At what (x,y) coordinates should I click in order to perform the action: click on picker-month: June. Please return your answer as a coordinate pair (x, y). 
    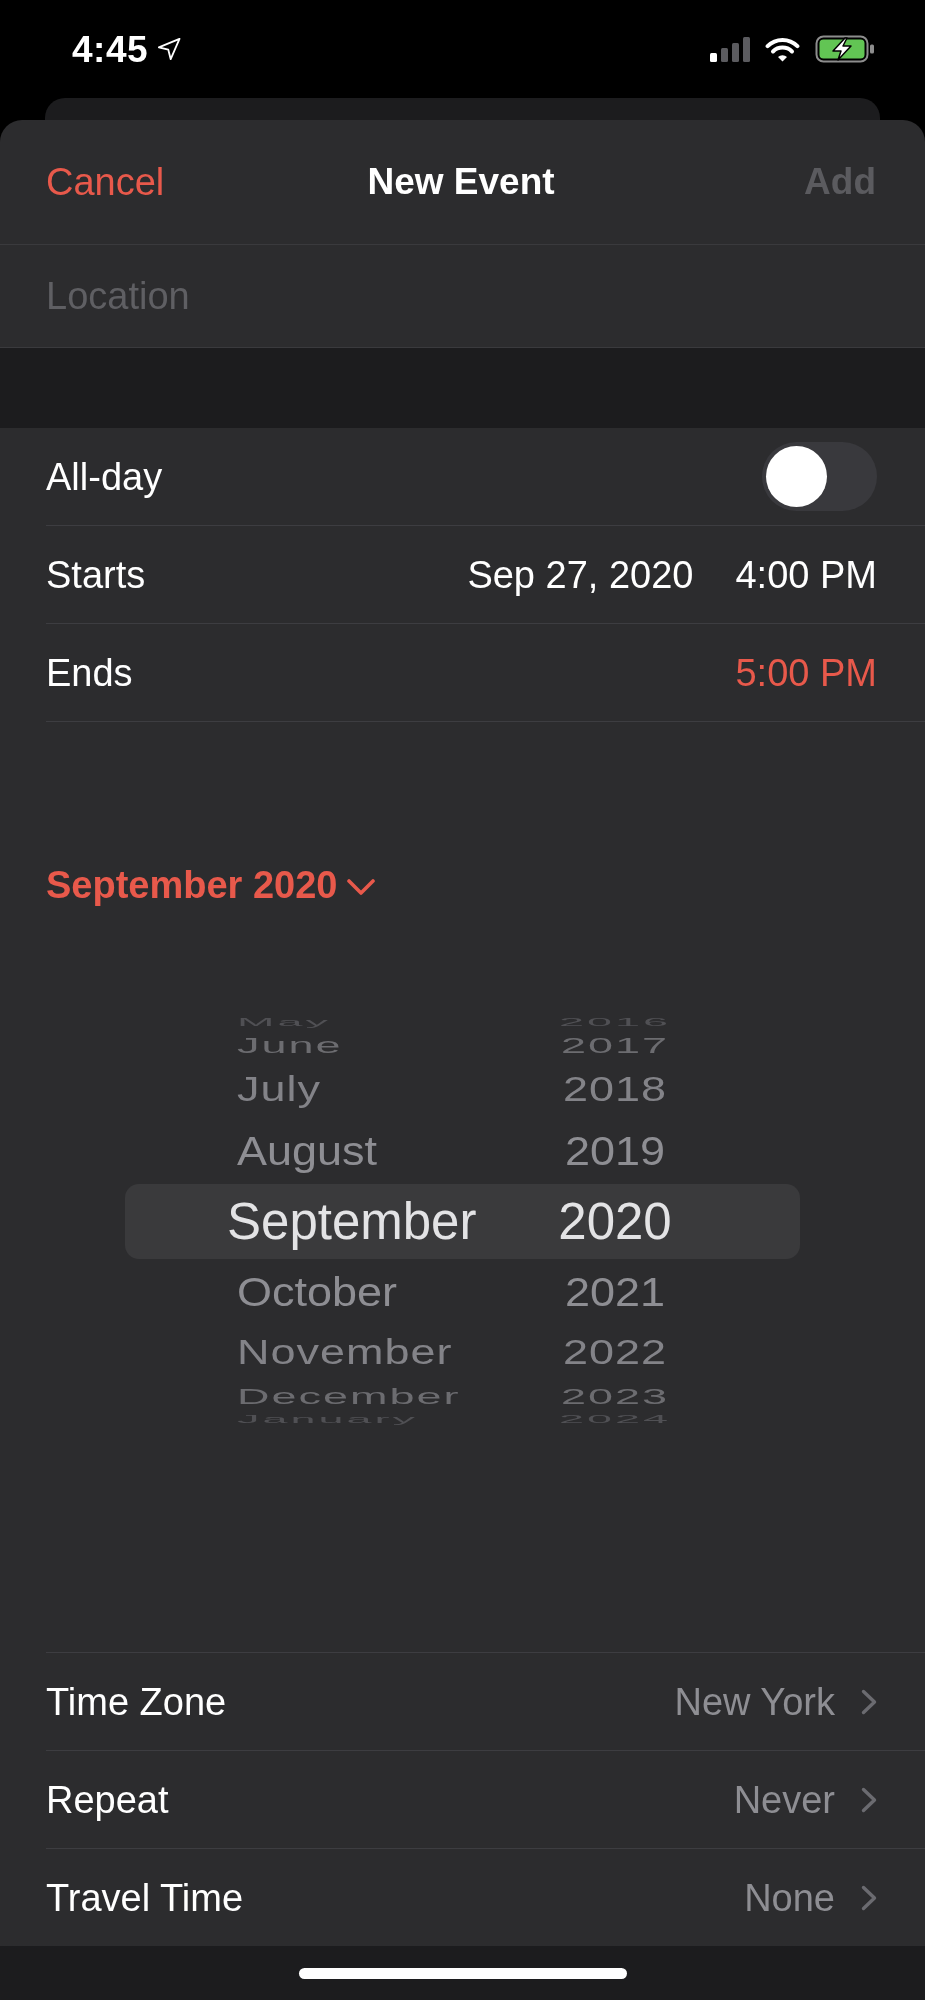
    Looking at the image, I should click on (290, 1045).